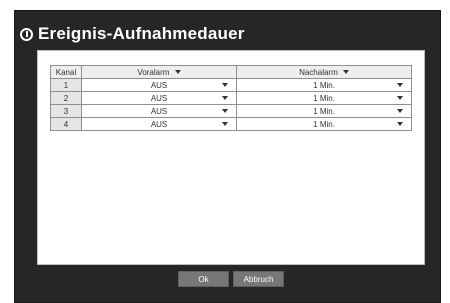 This screenshot has width=450, height=303. Describe the element at coordinates (153, 72) in the screenshot. I see `header-voralarm-label: Voralarm` at that location.